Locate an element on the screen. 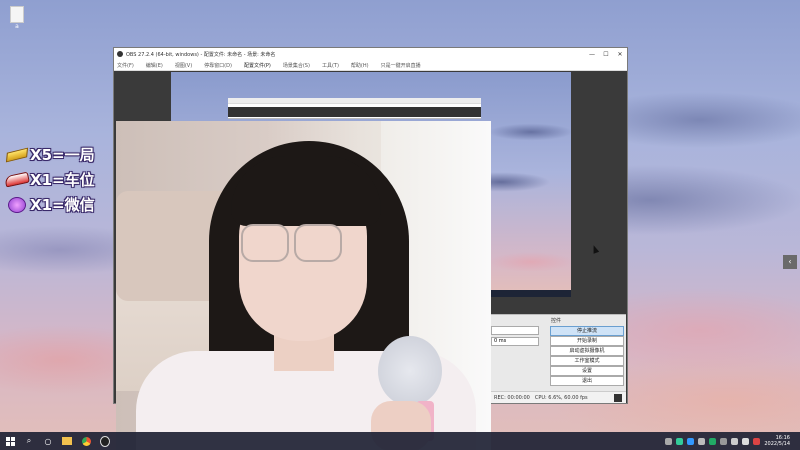  menu-one-click-live: 只是一键开启直播 is located at coordinates (401, 65).